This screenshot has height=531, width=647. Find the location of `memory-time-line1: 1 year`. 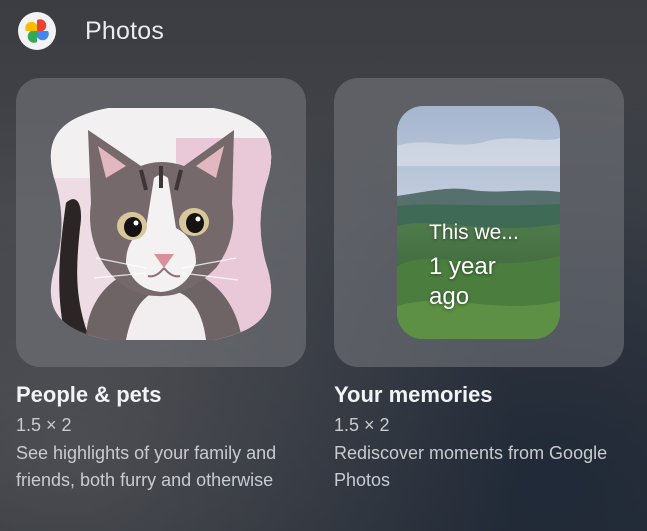

memory-time-line1: 1 year is located at coordinates (462, 266).